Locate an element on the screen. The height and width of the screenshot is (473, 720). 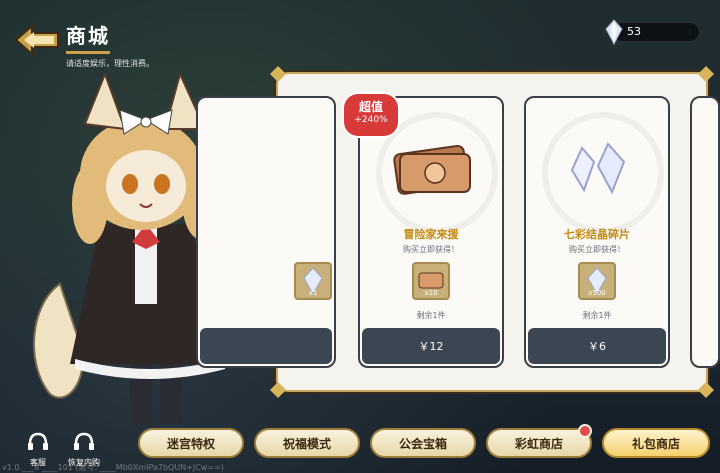
partial-shop-card: x1 is located at coordinates (266, 232).